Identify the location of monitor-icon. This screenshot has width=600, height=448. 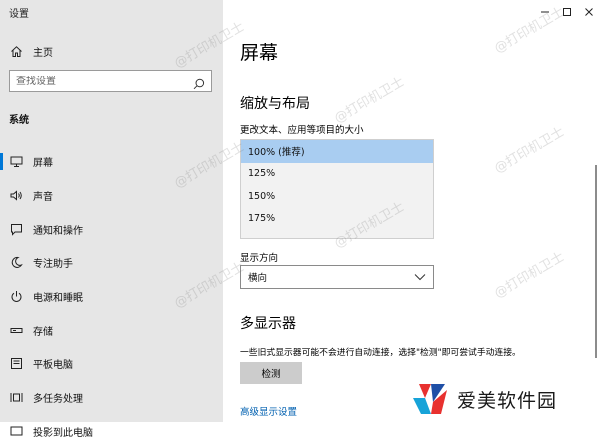
(16, 162).